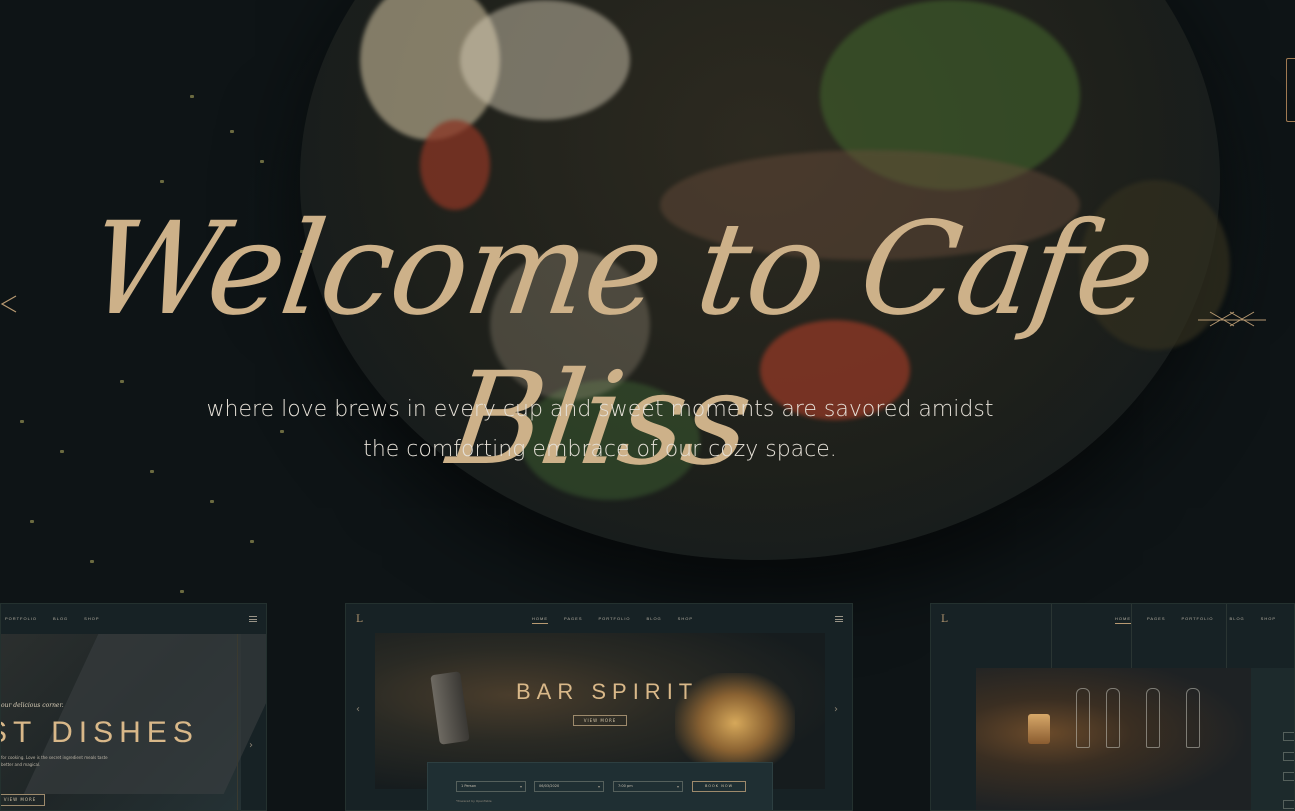 The height and width of the screenshot is (811, 1295). What do you see at coordinates (9, 304) in the screenshot?
I see `chevron-left-icon` at bounding box center [9, 304].